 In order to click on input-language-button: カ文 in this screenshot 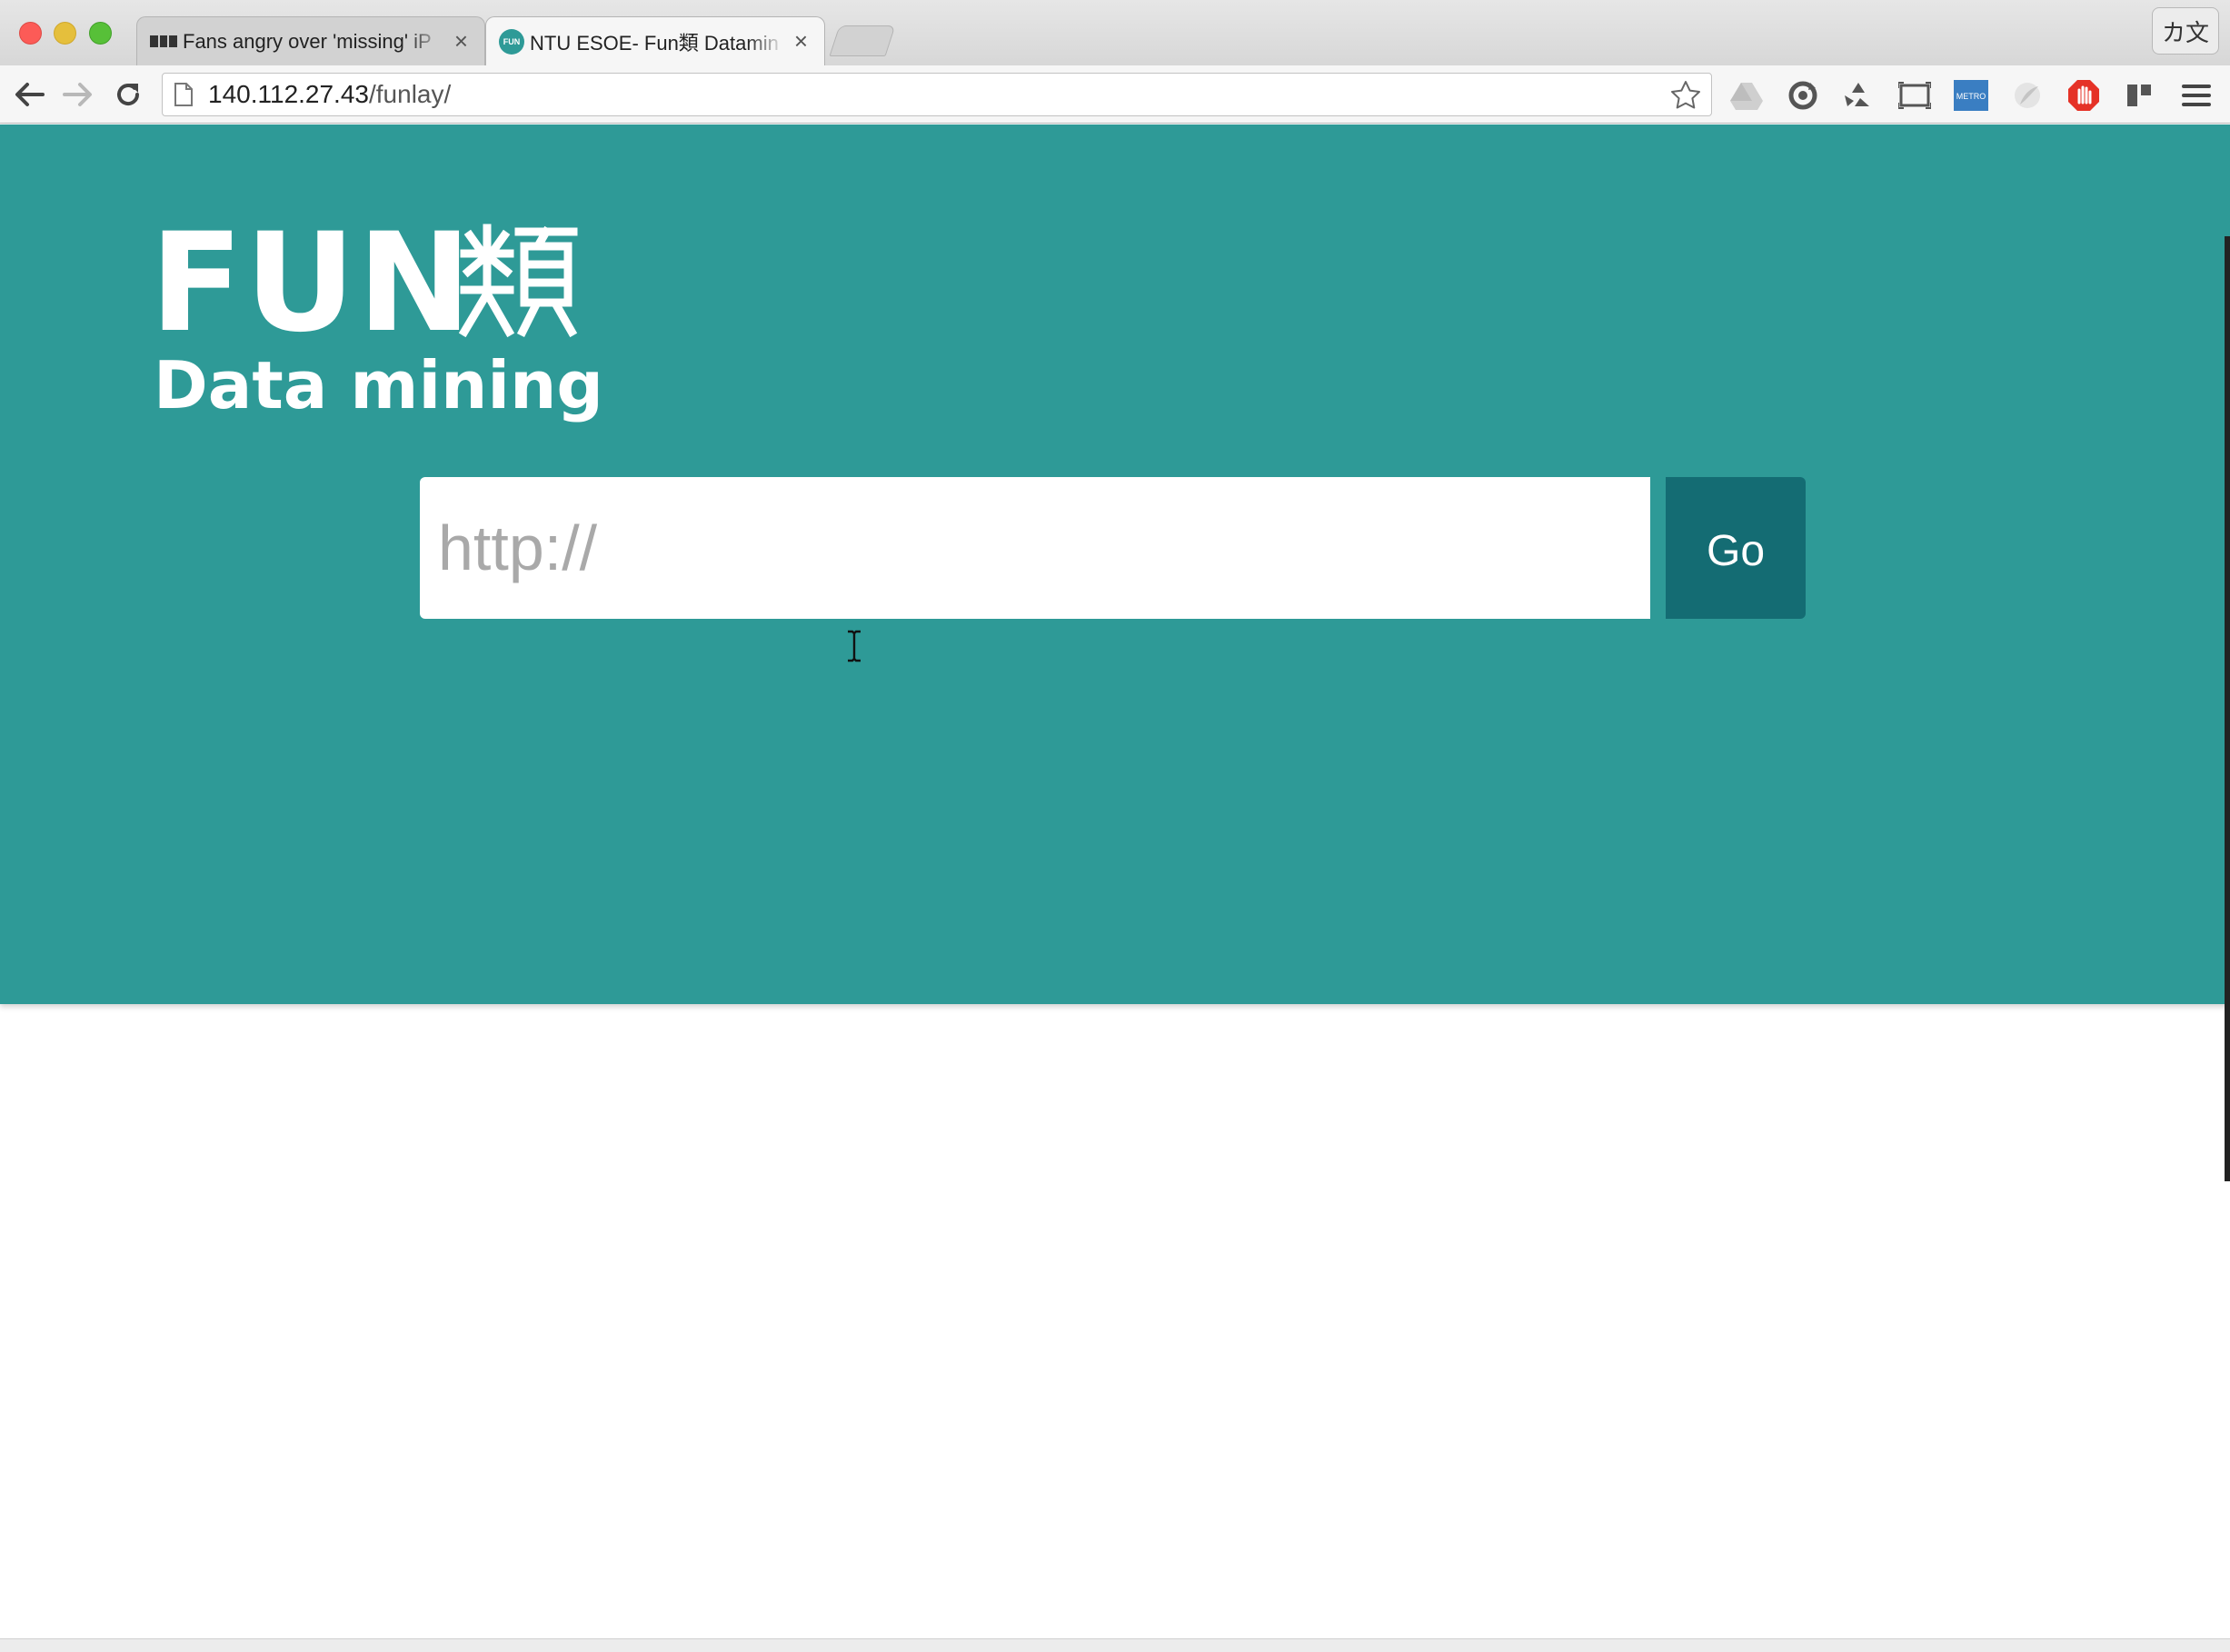, I will do `click(2185, 31)`.